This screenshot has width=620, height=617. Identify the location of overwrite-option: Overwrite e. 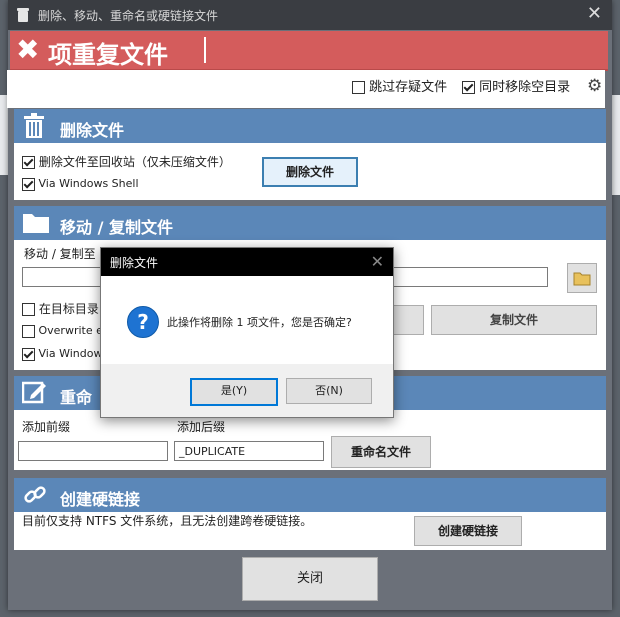
(62, 331).